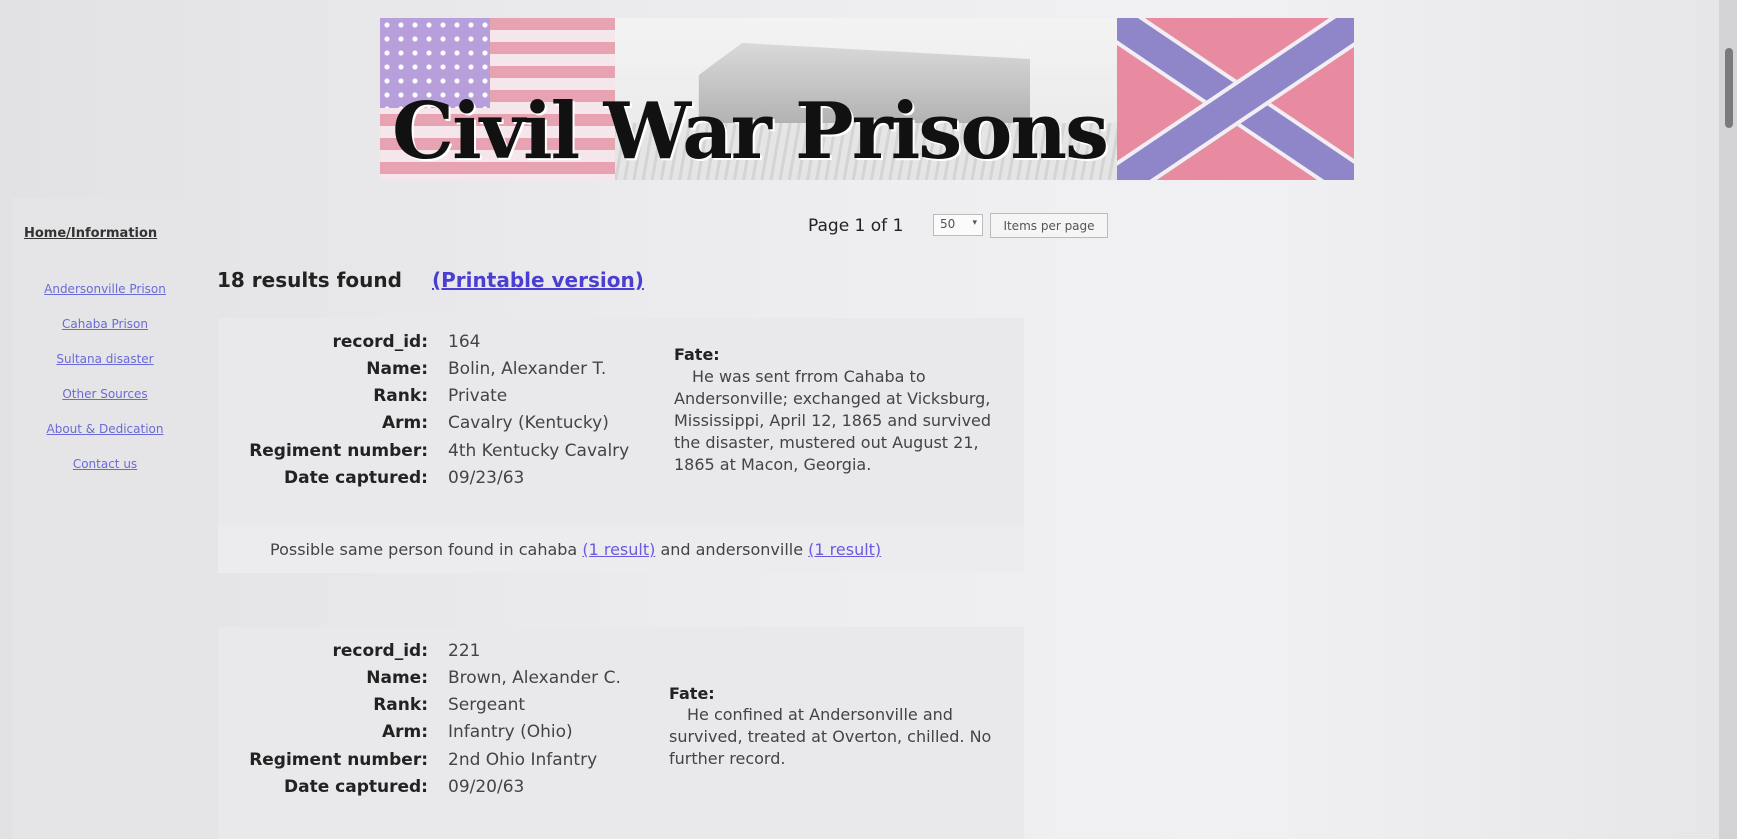  I want to click on rank-value: Sergeant, so click(487, 705).